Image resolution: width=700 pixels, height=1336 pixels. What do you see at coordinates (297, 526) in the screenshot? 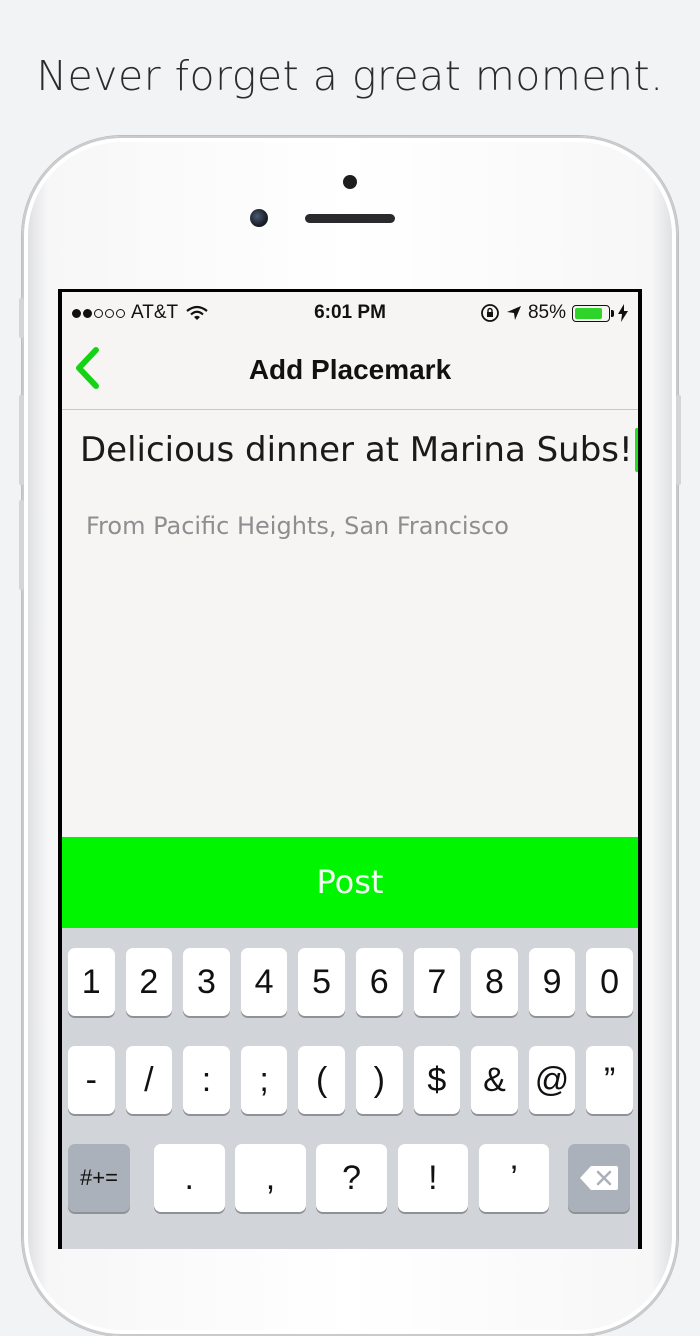
I see `location-label: From Pacific Heights, San Francisco` at bounding box center [297, 526].